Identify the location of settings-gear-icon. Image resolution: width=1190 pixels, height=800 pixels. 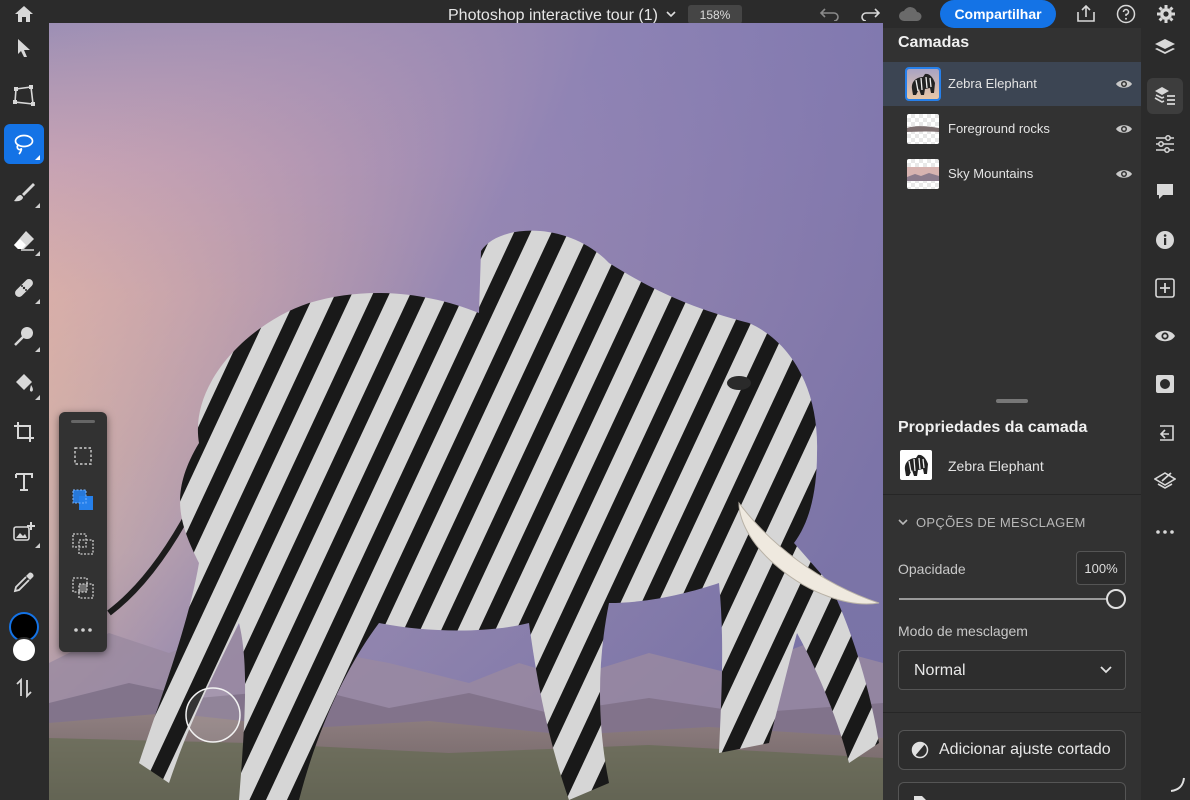
(1166, 14).